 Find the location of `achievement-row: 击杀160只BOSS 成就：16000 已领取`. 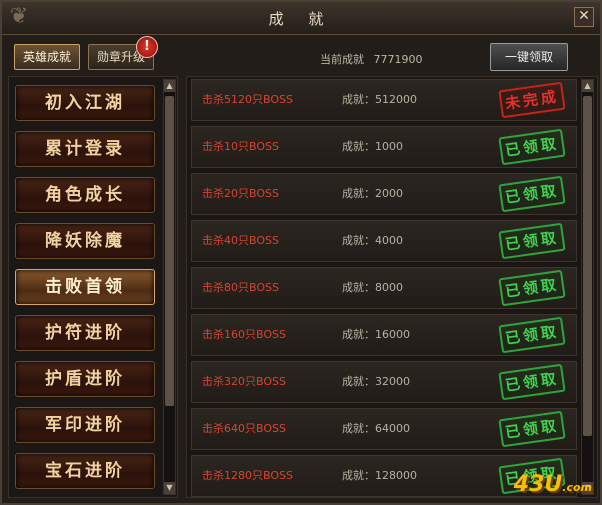

achievement-row: 击杀160只BOSS 成就：16000 已领取 is located at coordinates (384, 335).